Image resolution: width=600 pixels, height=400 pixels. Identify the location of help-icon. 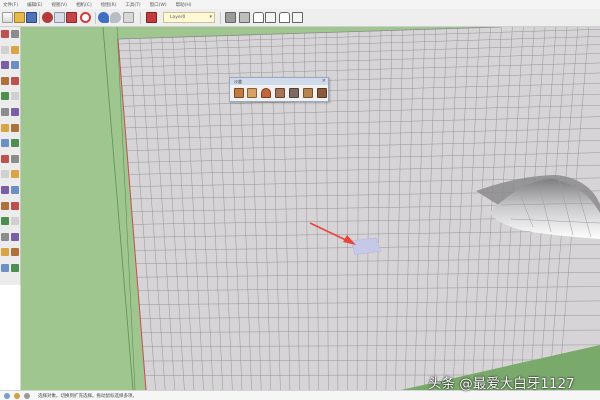
(27, 396).